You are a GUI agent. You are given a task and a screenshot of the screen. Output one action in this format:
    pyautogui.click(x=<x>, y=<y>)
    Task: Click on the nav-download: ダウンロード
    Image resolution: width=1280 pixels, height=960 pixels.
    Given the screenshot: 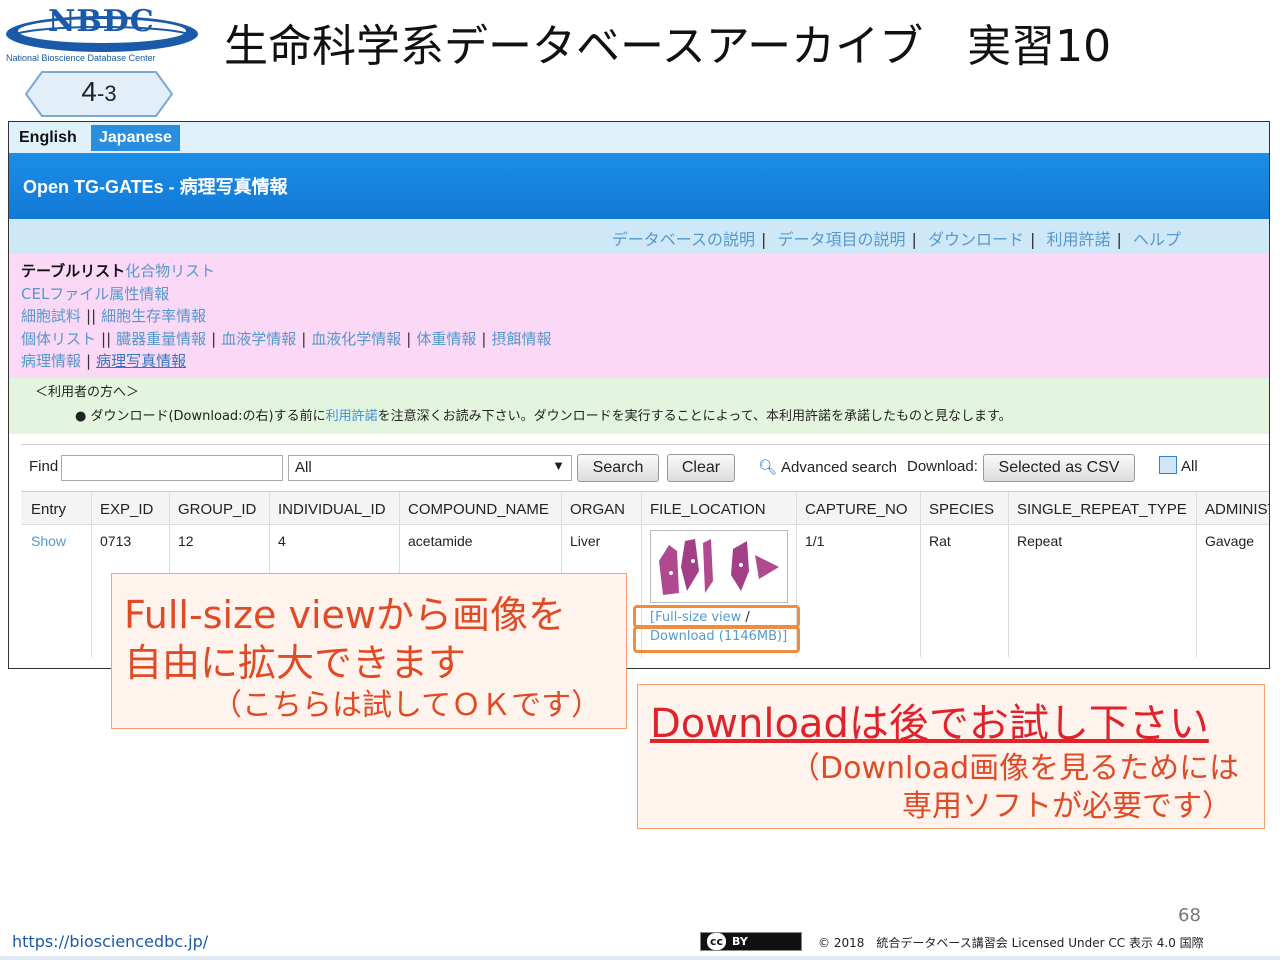 What is the action you would take?
    pyautogui.click(x=976, y=239)
    